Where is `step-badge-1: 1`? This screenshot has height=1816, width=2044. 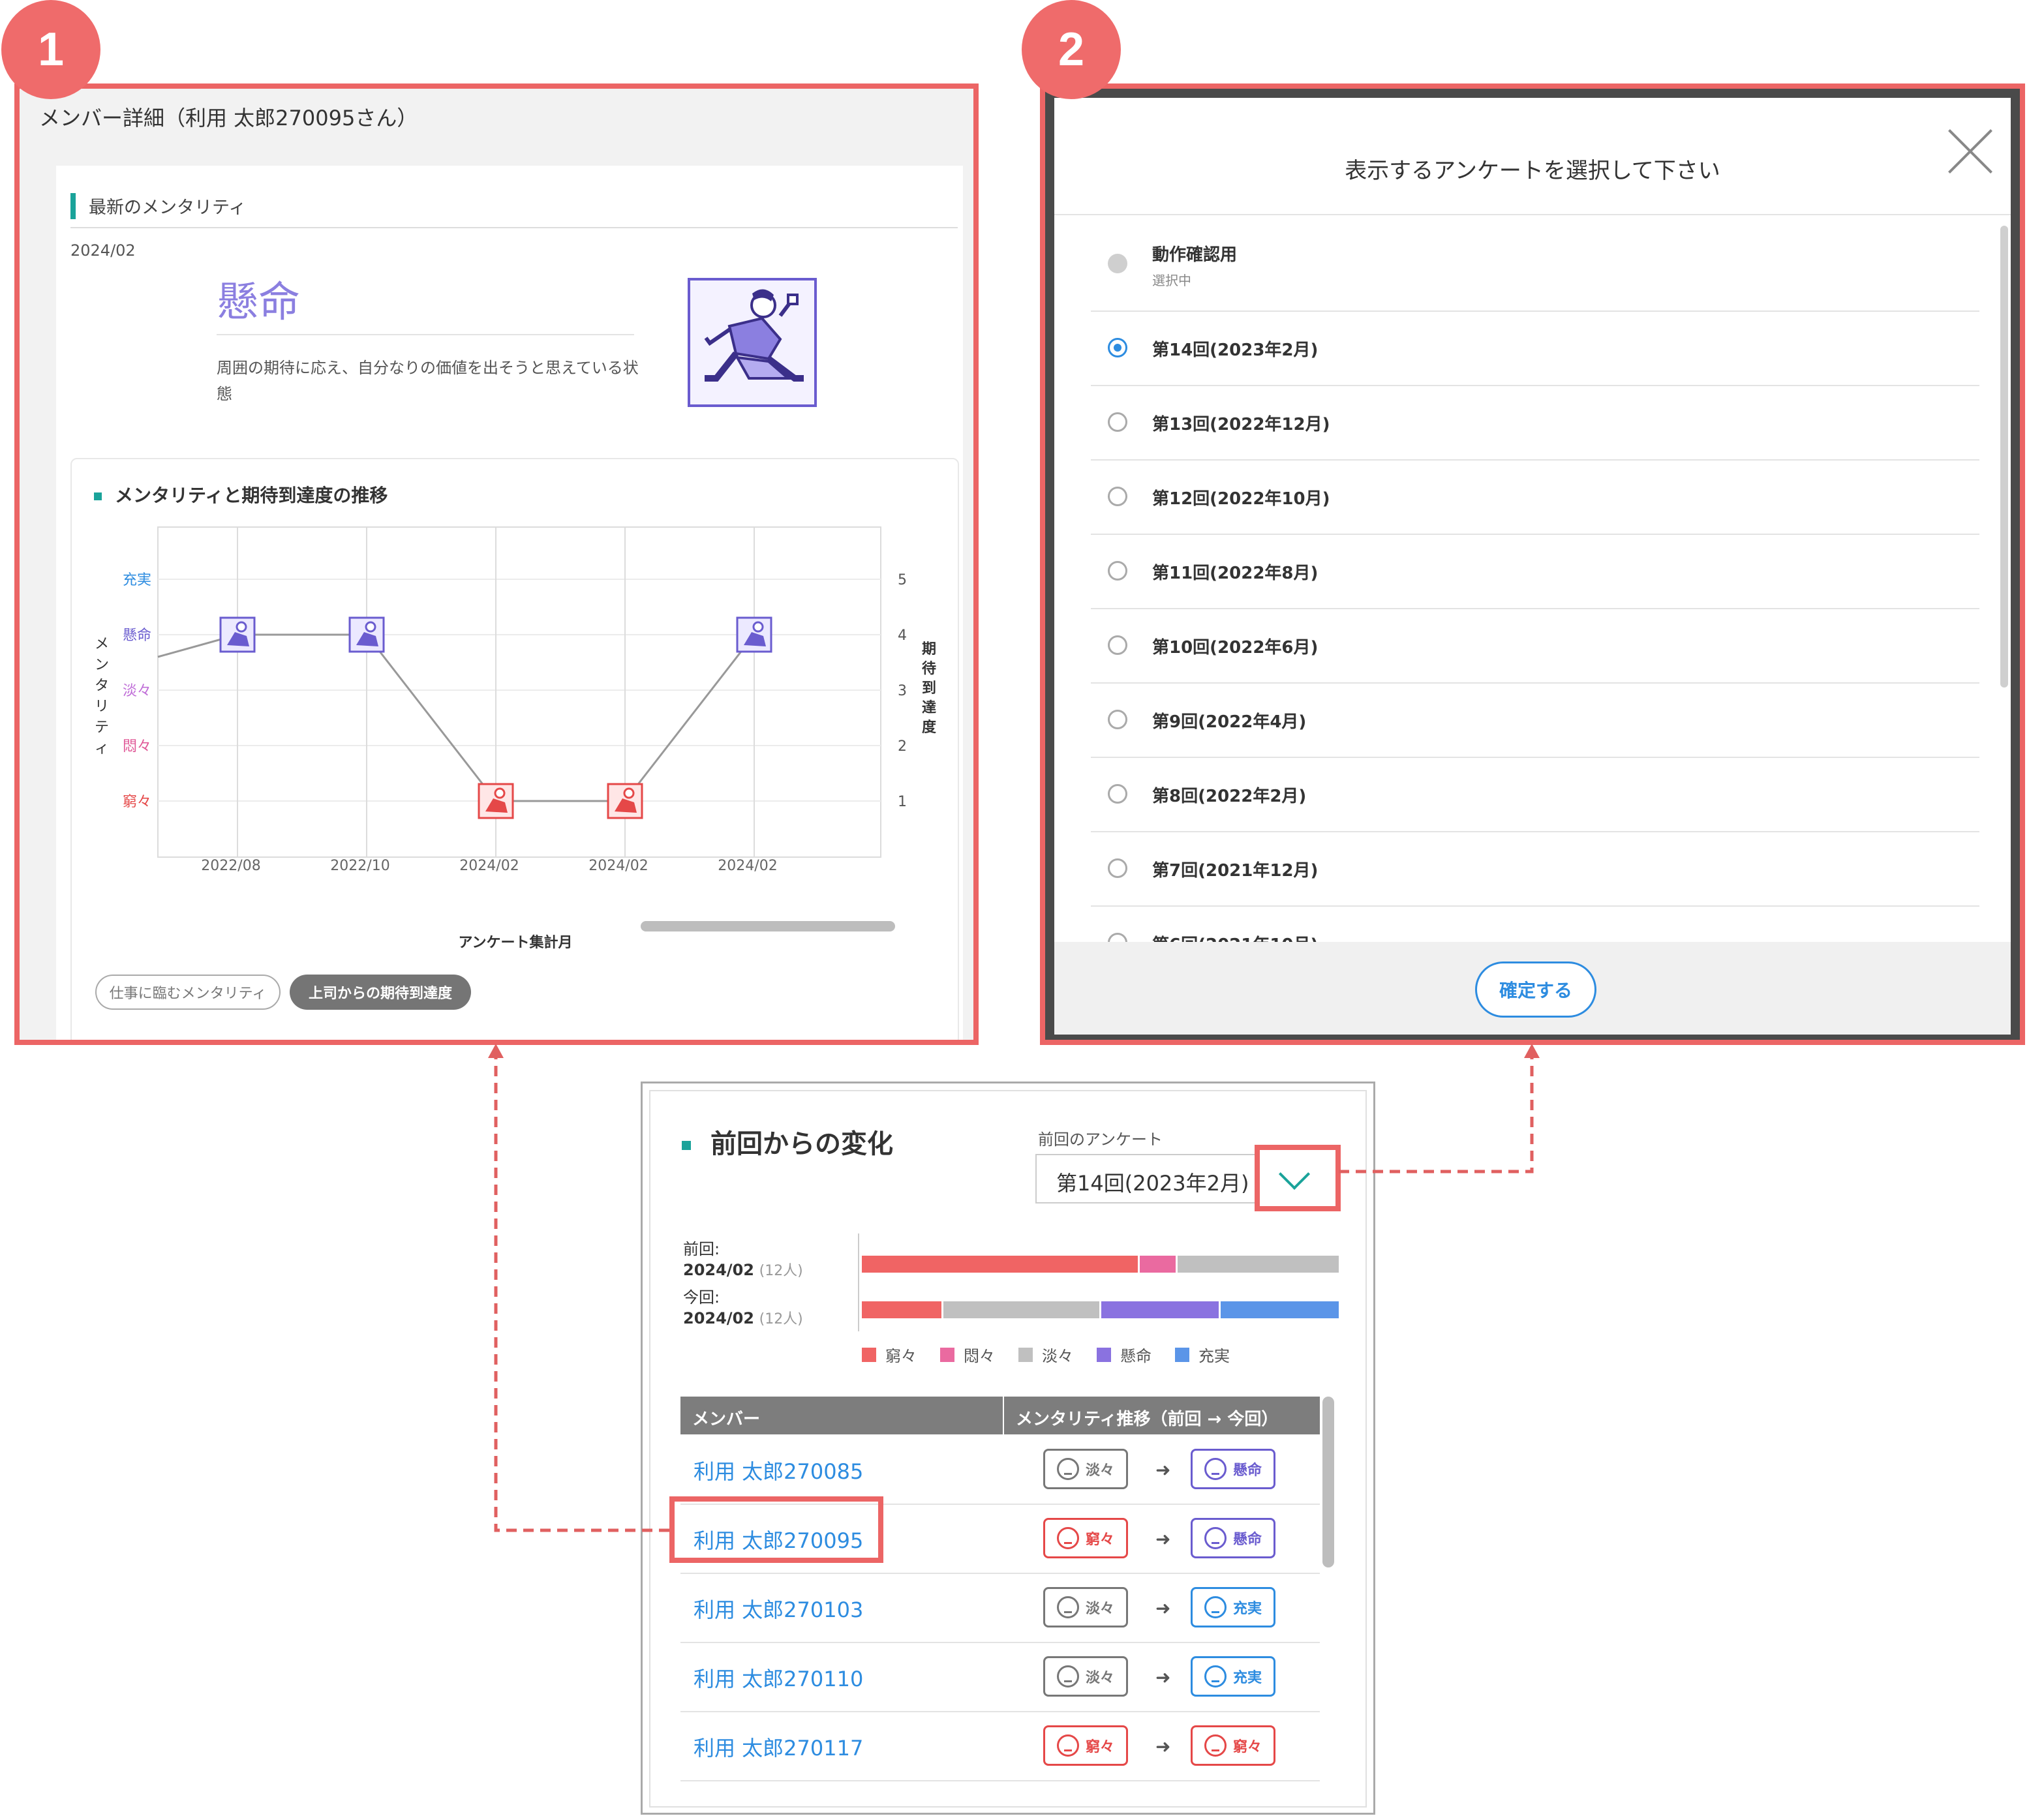 step-badge-1: 1 is located at coordinates (50, 49).